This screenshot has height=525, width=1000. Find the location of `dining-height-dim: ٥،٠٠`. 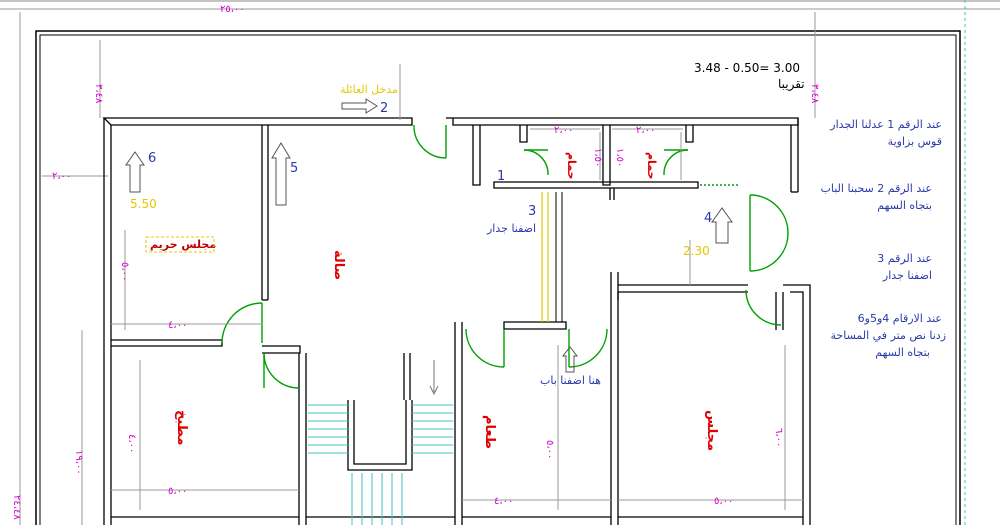

dining-height-dim: ٥،٠٠ is located at coordinates (549, 449).